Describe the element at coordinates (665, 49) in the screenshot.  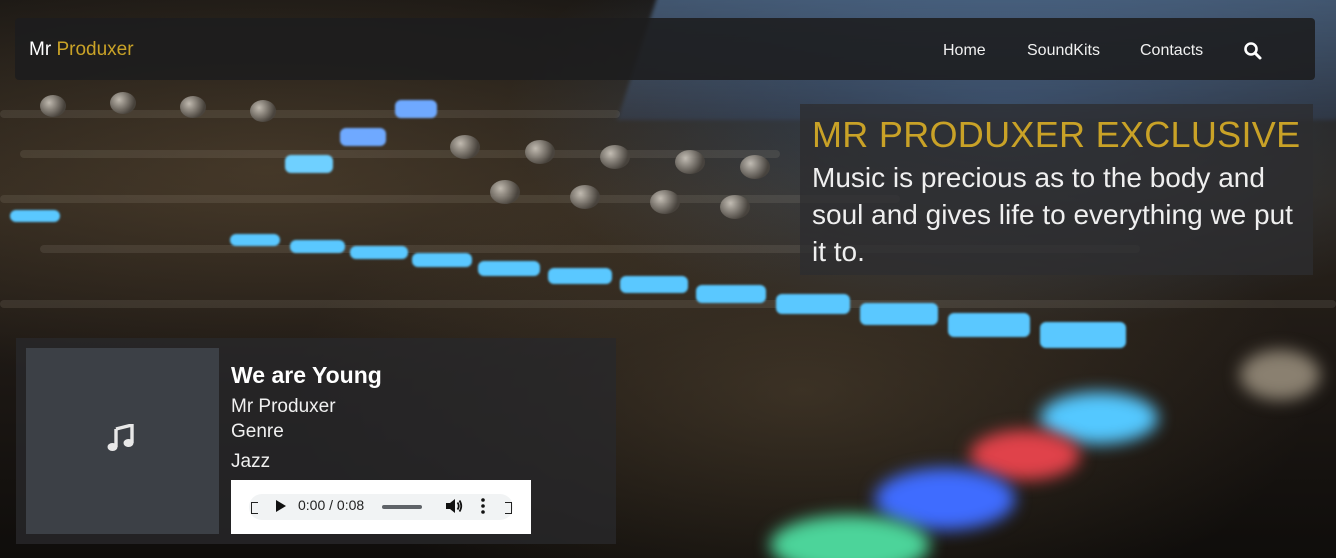
I see `navbar: Mr Produxer Home SoundKits Contacts` at that location.